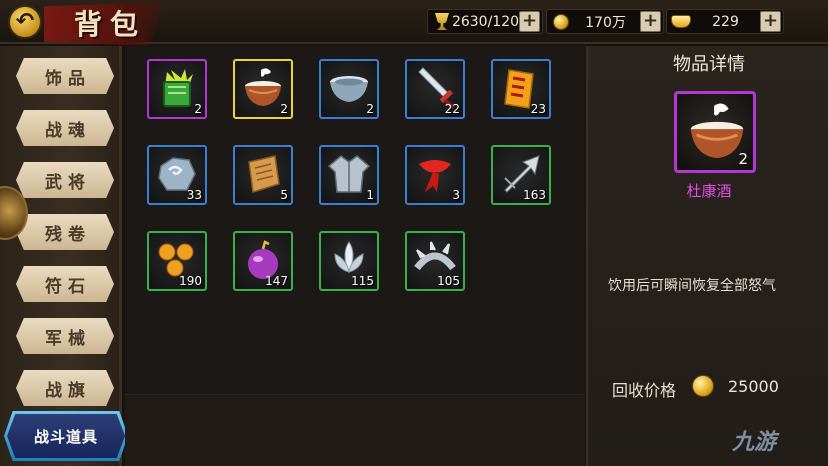 The height and width of the screenshot is (466, 828). What do you see at coordinates (276, 281) in the screenshot?
I see `item-count: 147` at bounding box center [276, 281].